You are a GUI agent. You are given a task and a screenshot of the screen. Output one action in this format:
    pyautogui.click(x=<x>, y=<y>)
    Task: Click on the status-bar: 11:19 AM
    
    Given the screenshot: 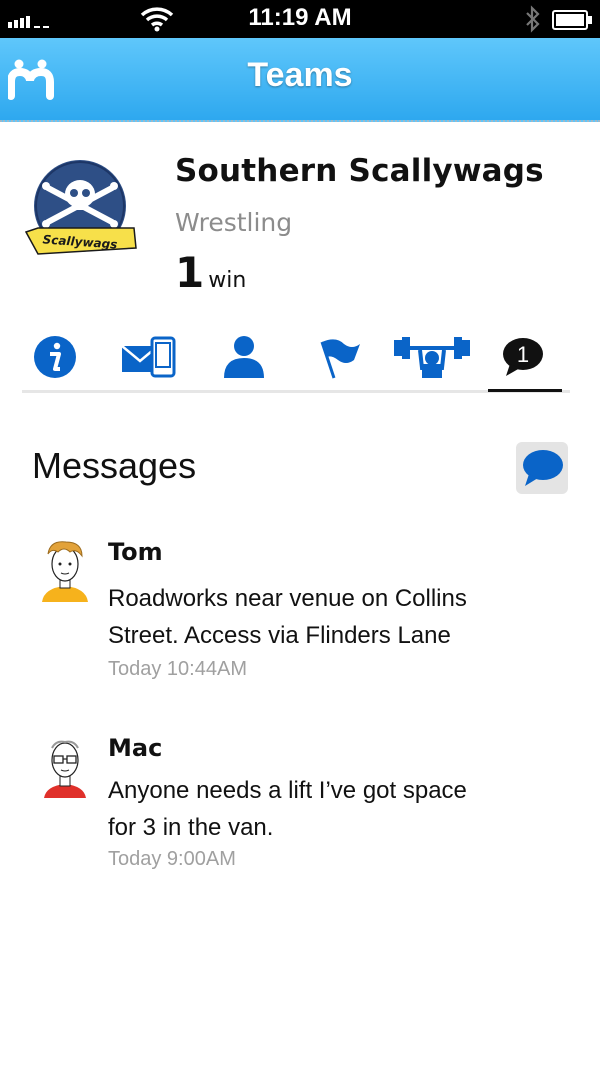 What is the action you would take?
    pyautogui.click(x=300, y=19)
    